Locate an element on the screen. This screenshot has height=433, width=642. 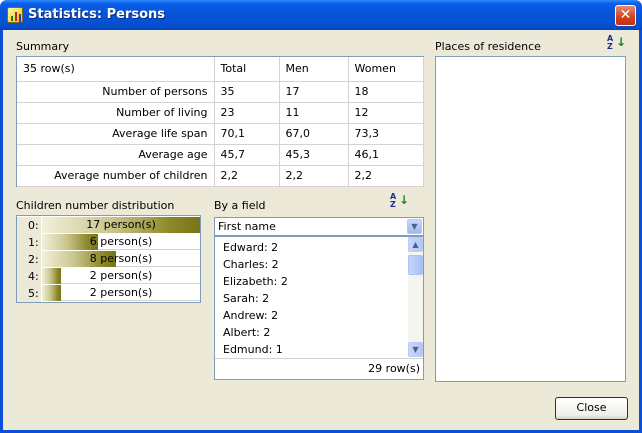
cell-total: 23 is located at coordinates (247, 113).